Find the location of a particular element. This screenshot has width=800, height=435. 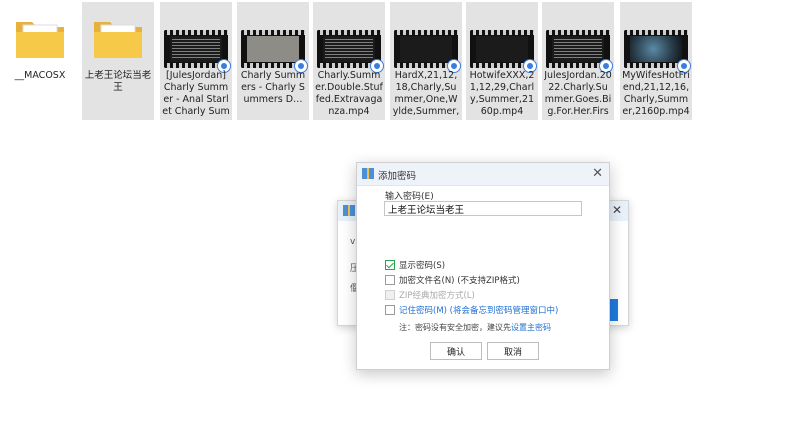

security-note: 注：密码没有安全加密，建议先设置主密码 is located at coordinates (475, 327).